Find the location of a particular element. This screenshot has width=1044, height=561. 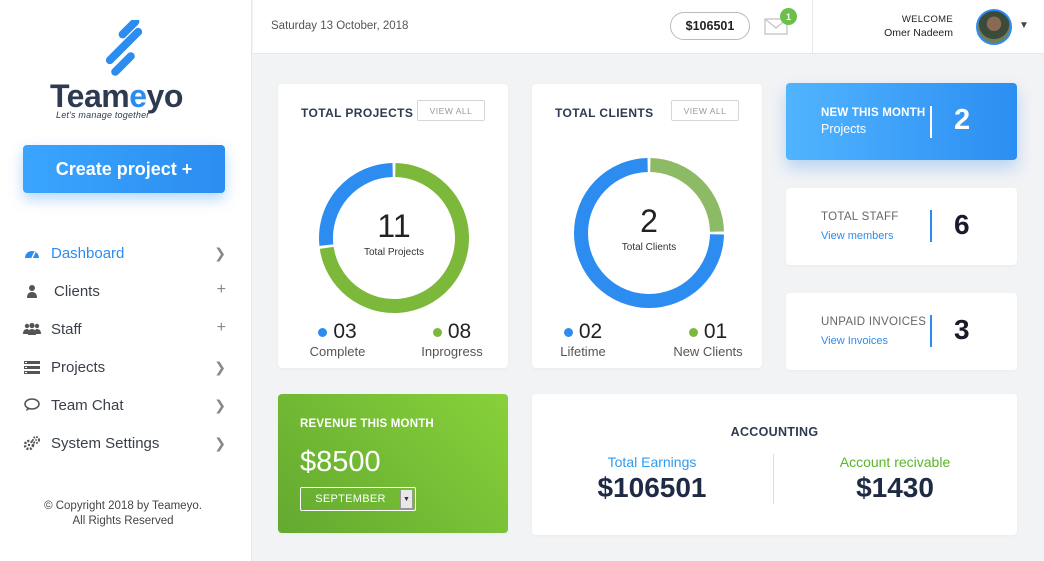

dropdown-arrow-icon: ▼ is located at coordinates (406, 499).